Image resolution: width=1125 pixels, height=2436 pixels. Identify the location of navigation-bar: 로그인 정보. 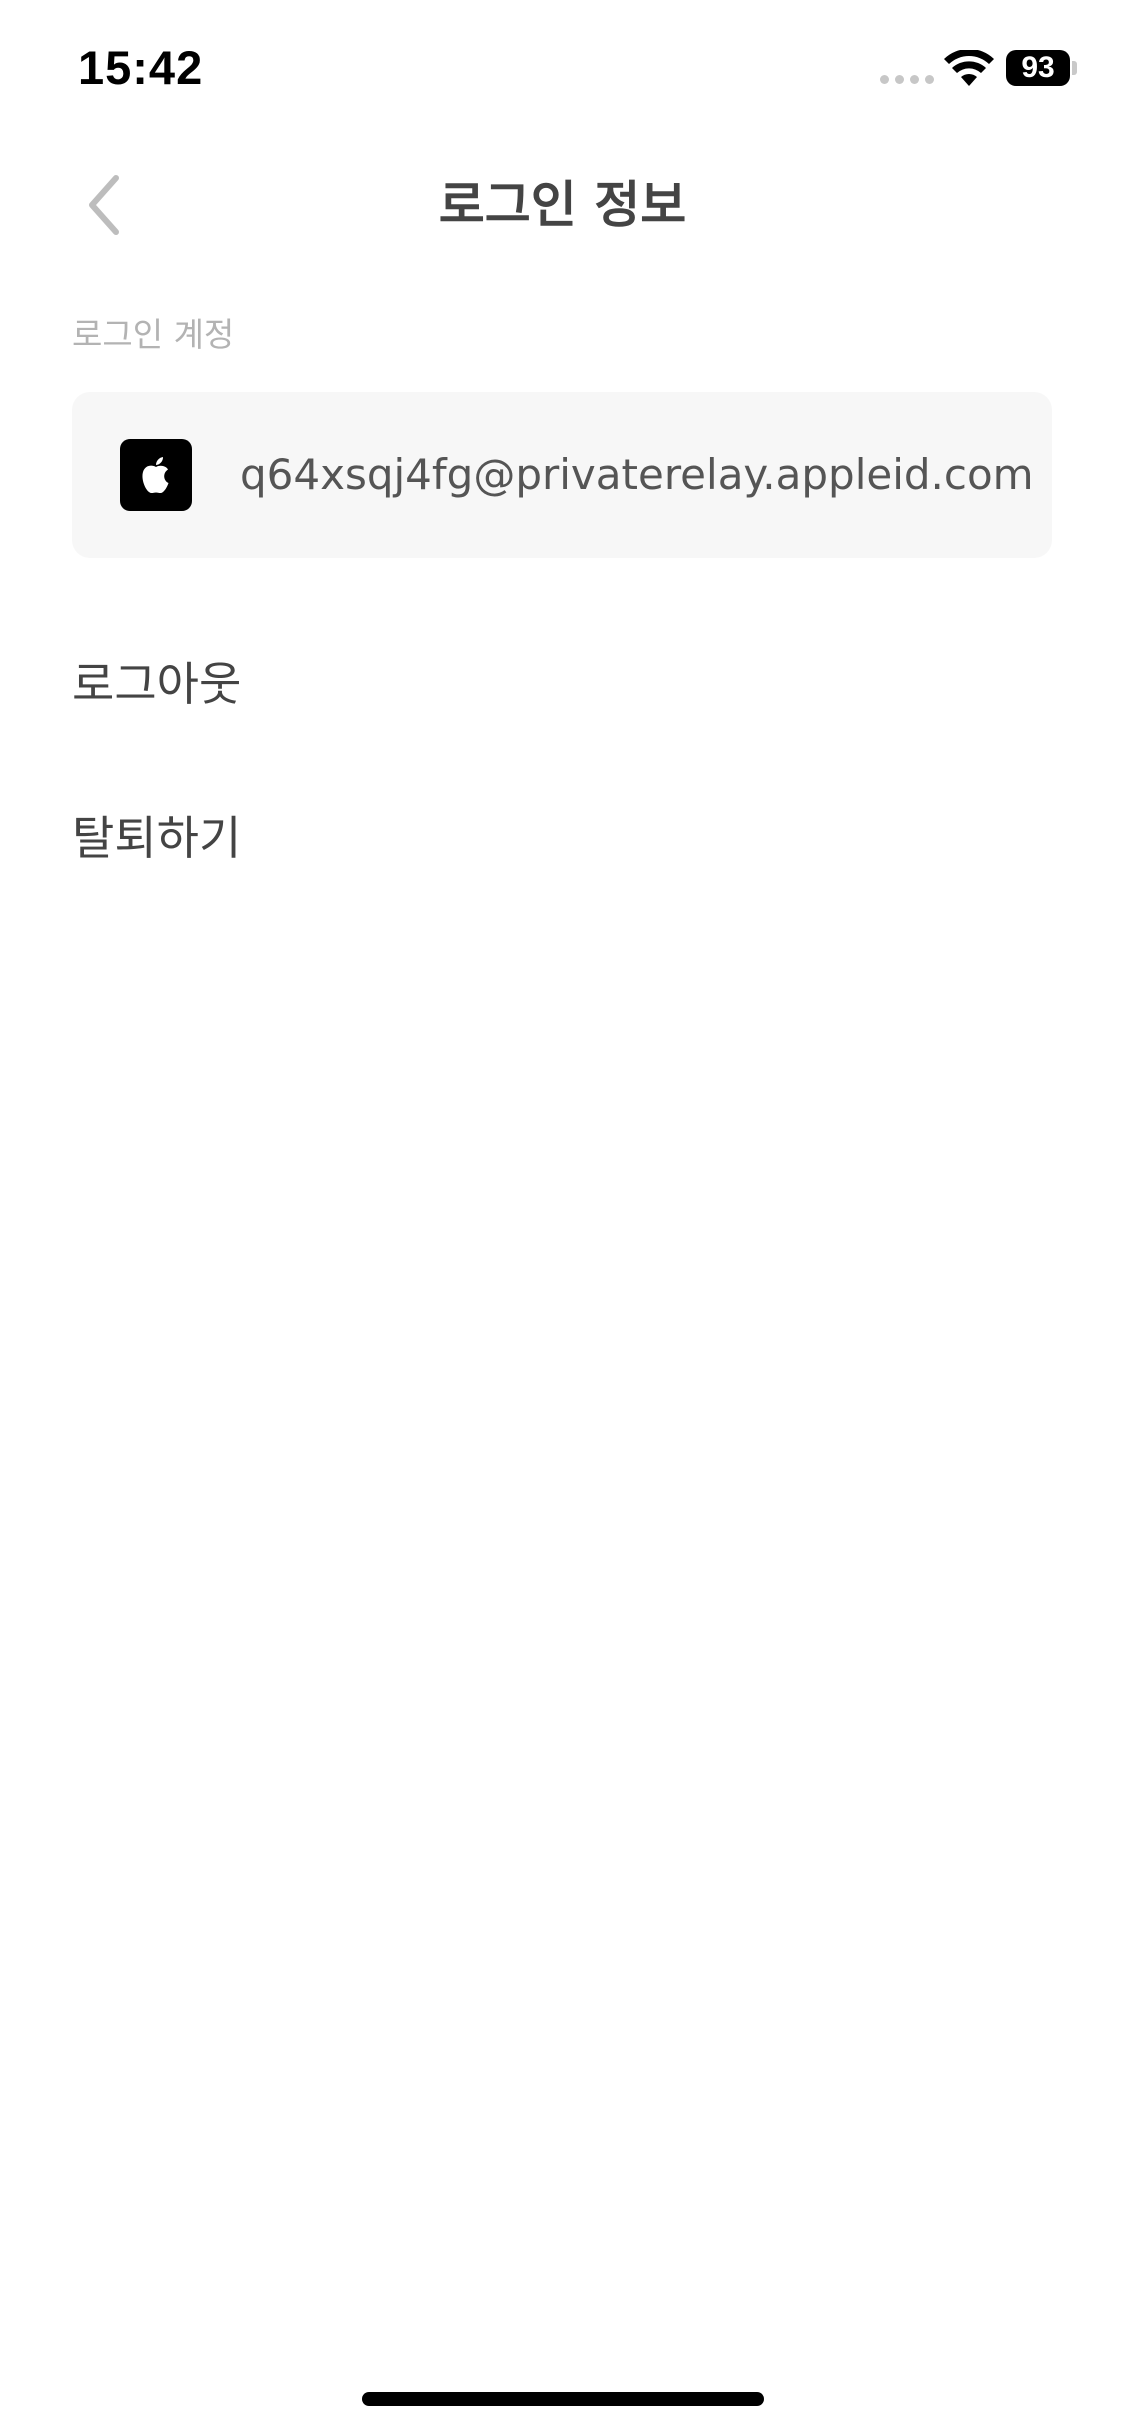
(562, 205).